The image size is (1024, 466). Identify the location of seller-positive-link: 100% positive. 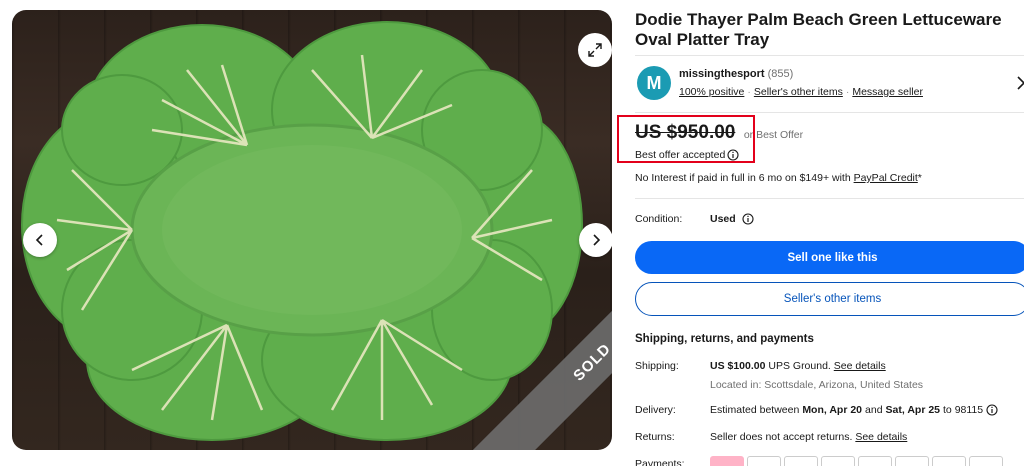
(711, 92).